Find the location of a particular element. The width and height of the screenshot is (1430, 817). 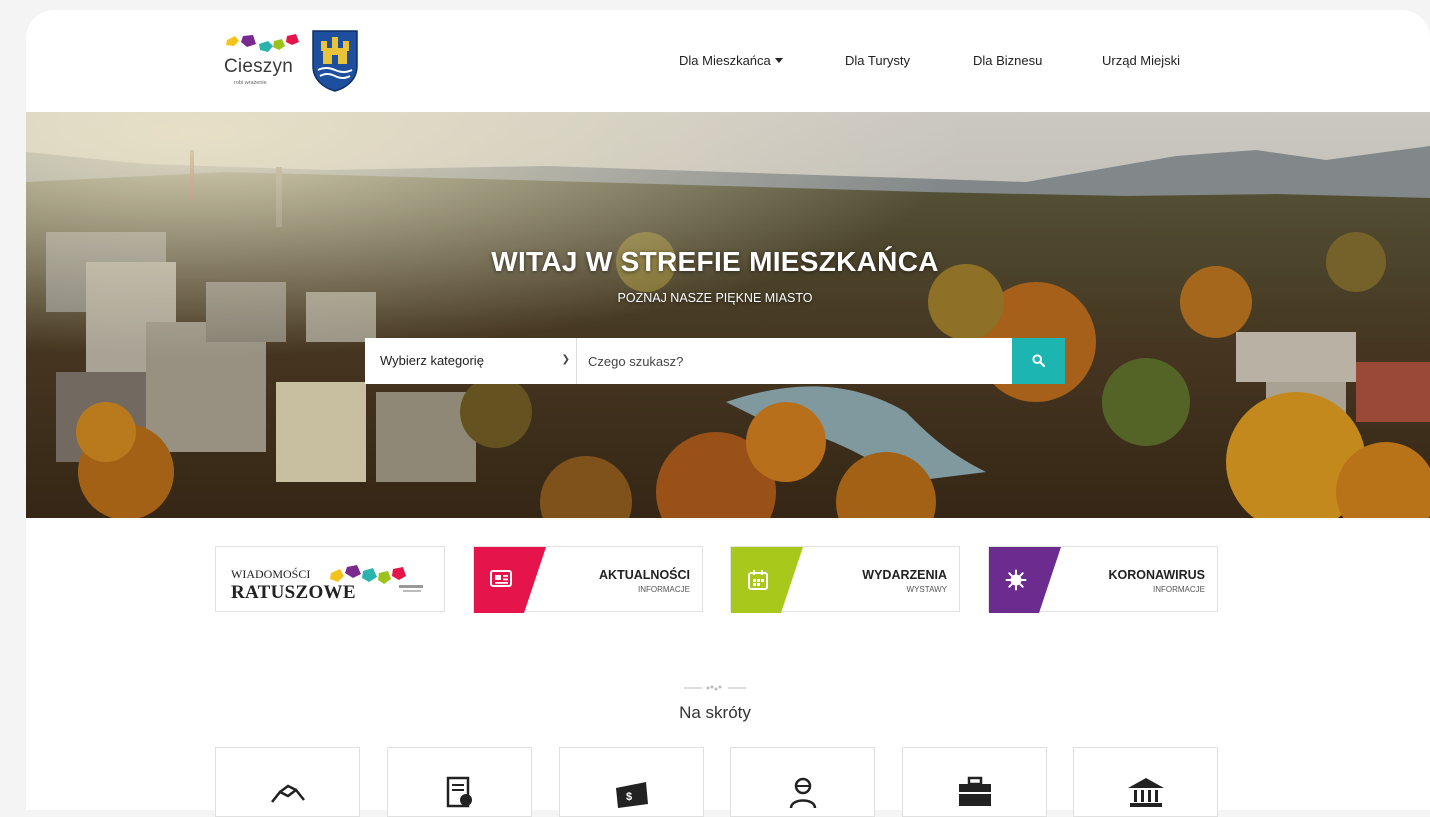

search-button is located at coordinates (1038, 361).